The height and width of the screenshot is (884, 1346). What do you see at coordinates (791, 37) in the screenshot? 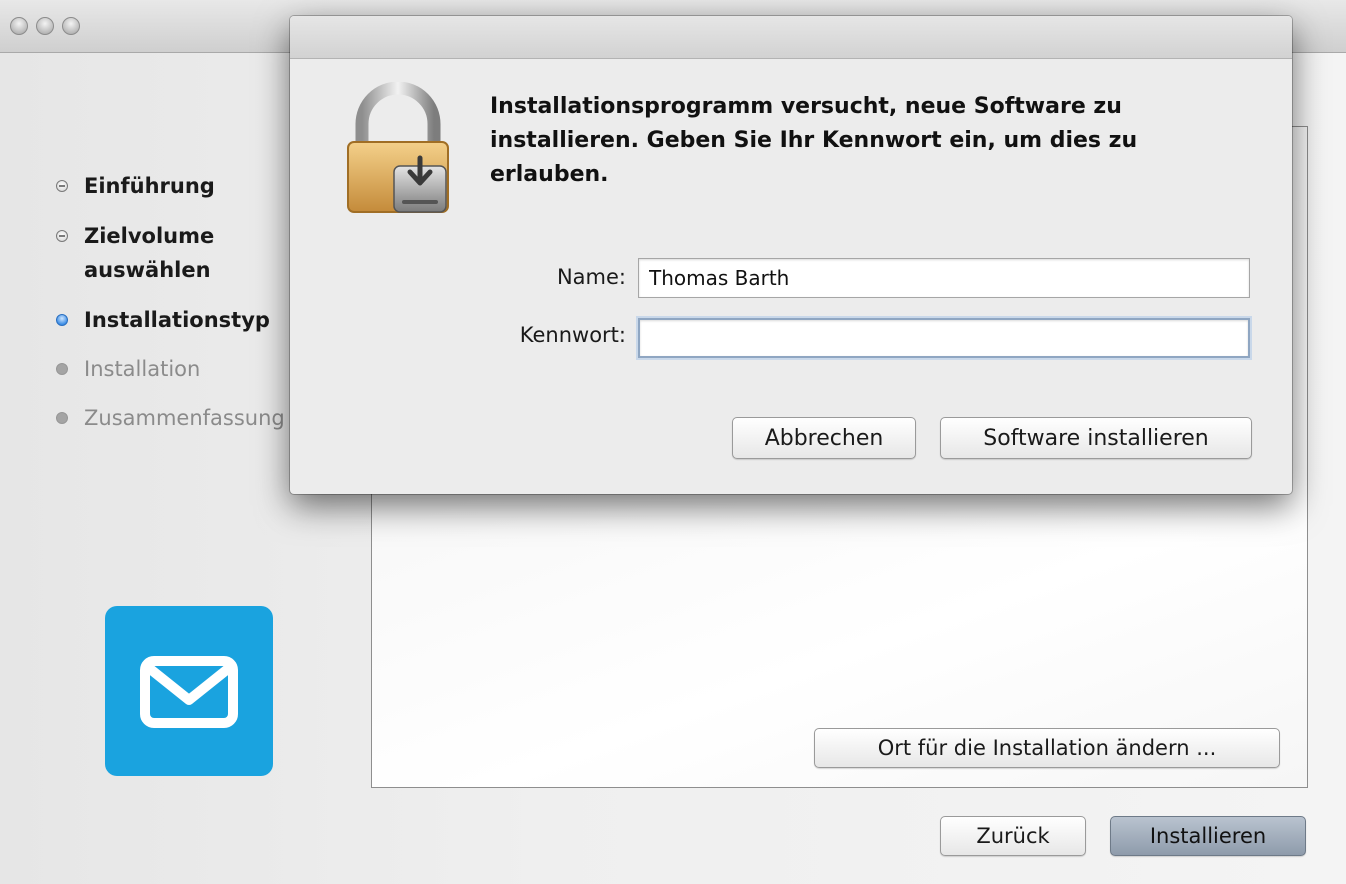
I see `dialog-titlebar` at bounding box center [791, 37].